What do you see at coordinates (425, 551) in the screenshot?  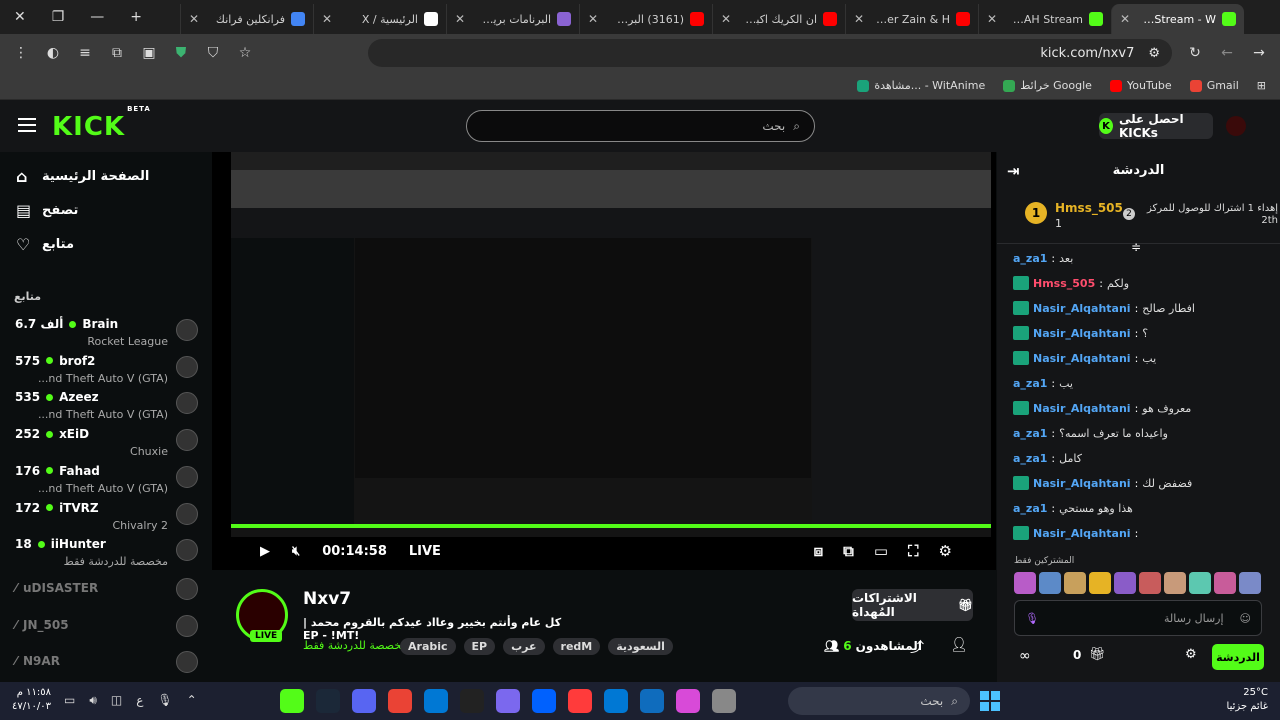 I see `live-label: LIVE` at bounding box center [425, 551].